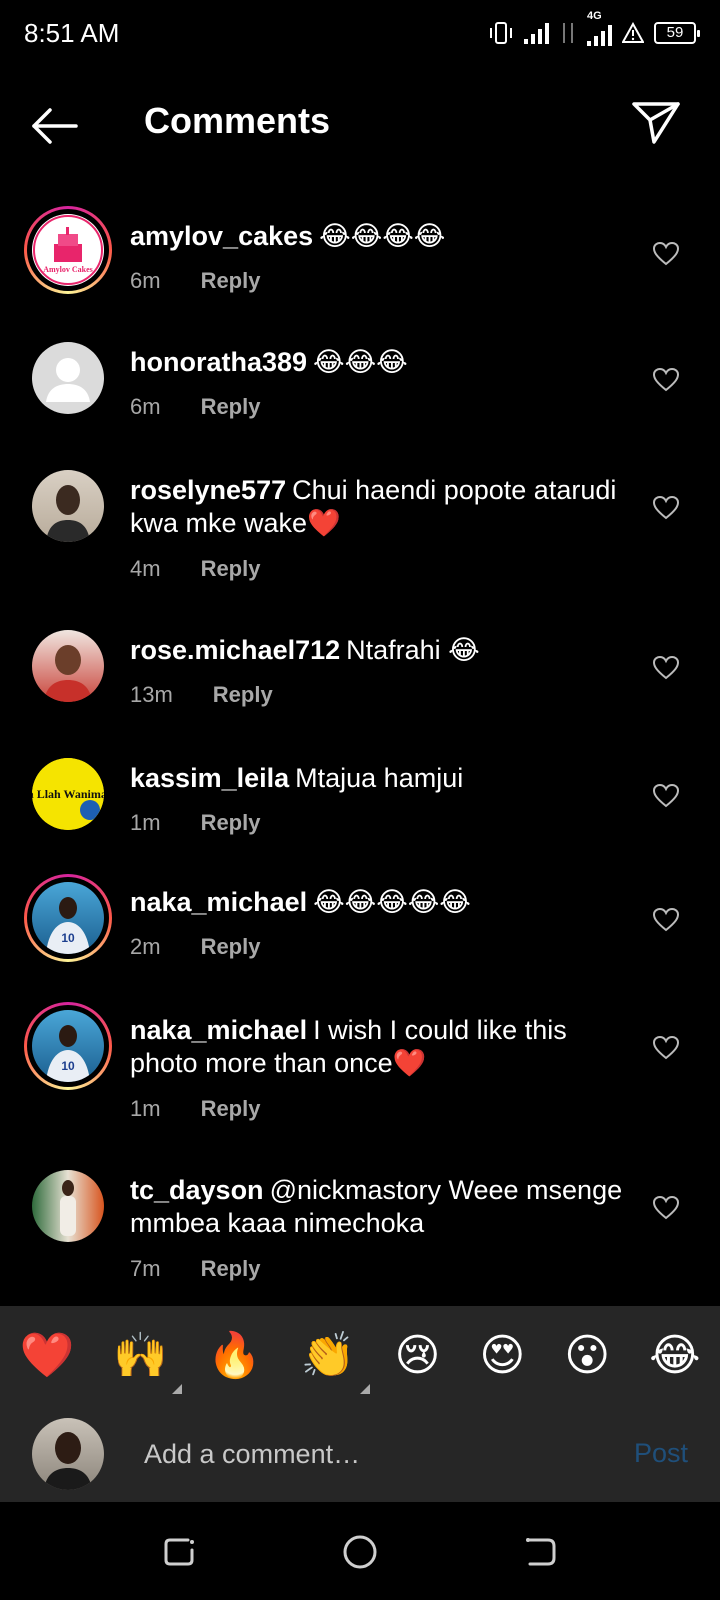 The image size is (720, 1600). Describe the element at coordinates (674, 1356) in the screenshot. I see `reaction-laughing: 😂` at that location.